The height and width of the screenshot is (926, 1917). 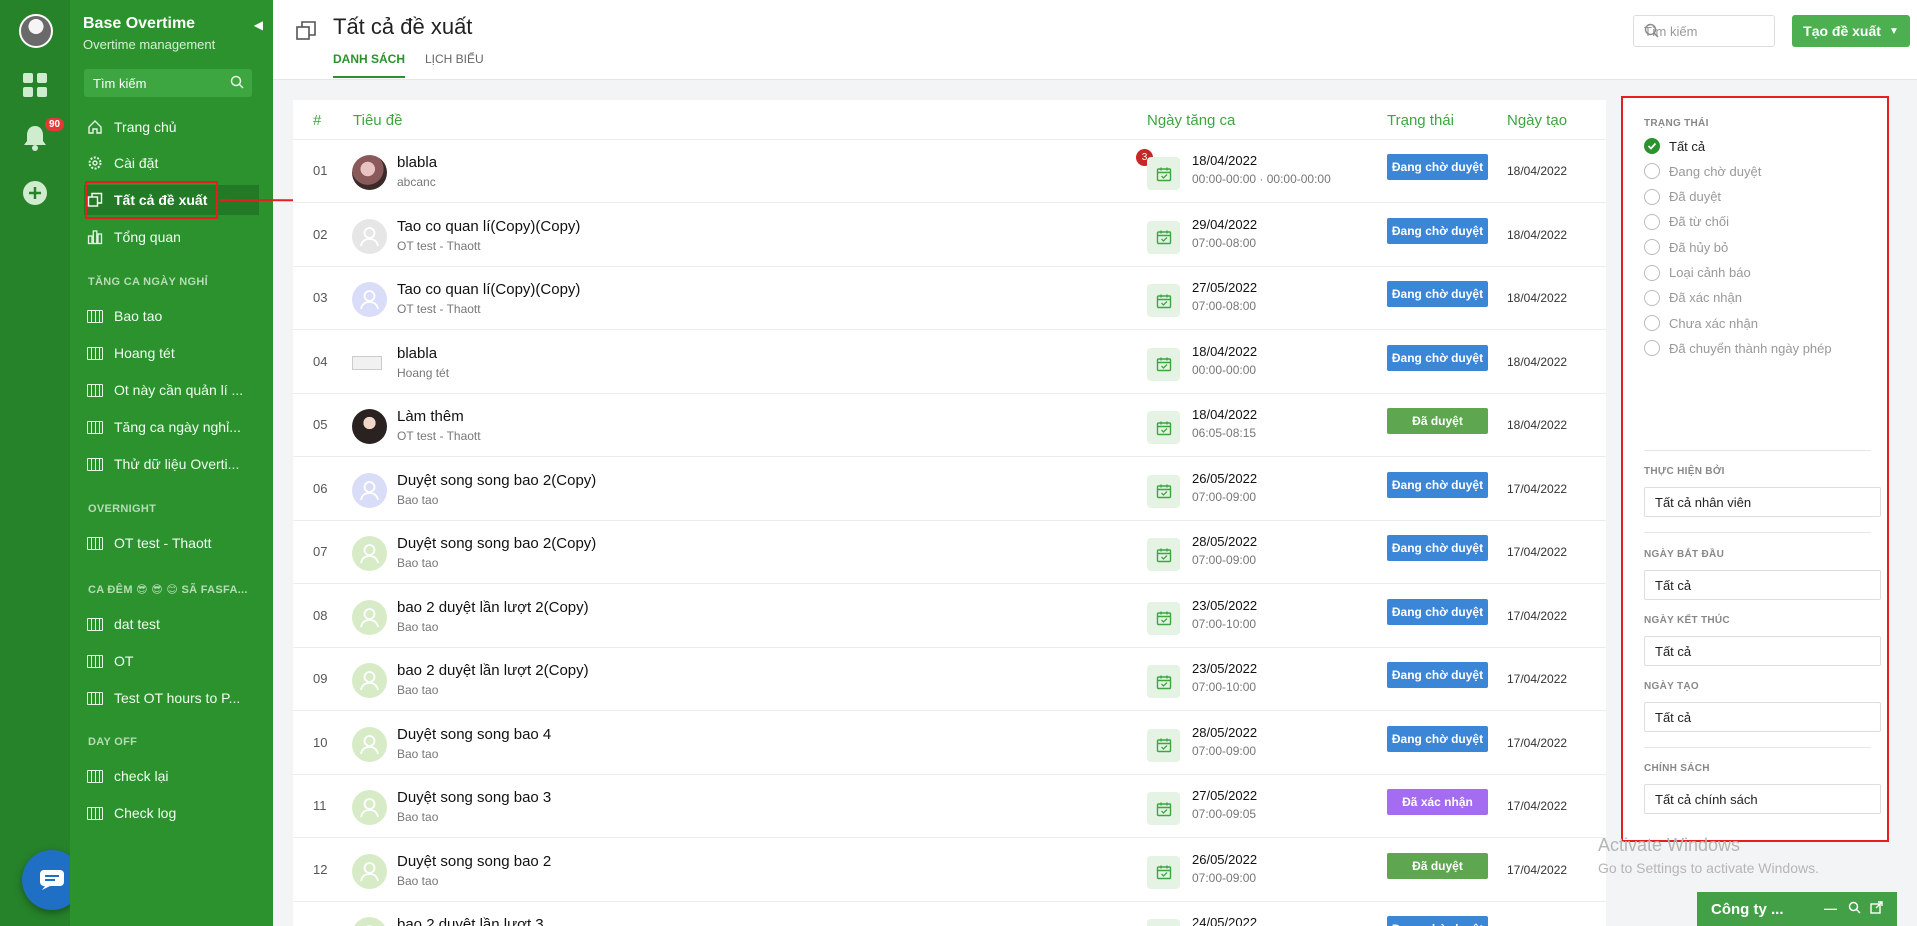 What do you see at coordinates (169, 163) in the screenshot?
I see `sidebar-item-settings: Cài đặt` at bounding box center [169, 163].